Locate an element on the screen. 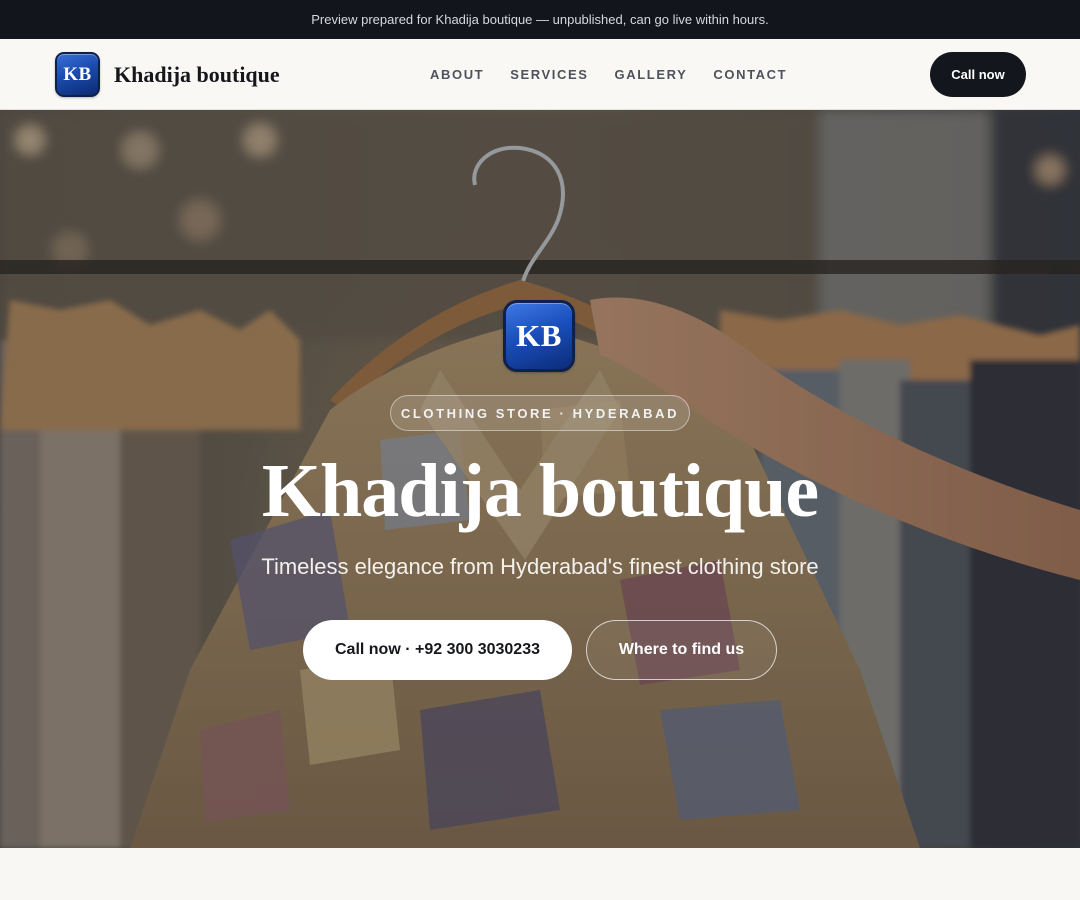 The width and height of the screenshot is (1080, 900). brand-name: Khadija boutique is located at coordinates (197, 74).